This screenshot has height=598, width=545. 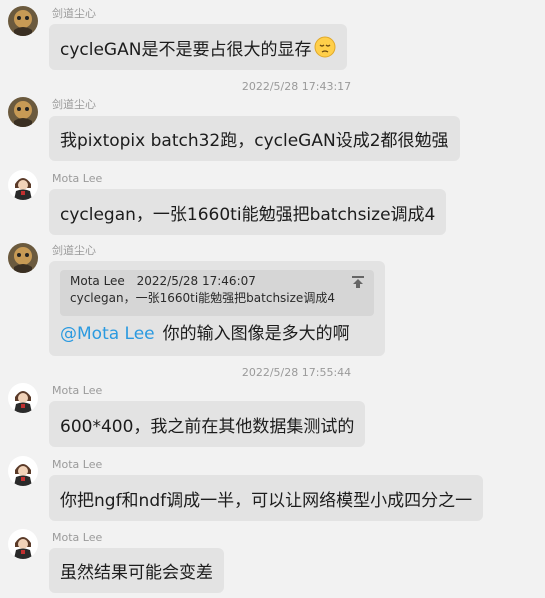 What do you see at coordinates (186, 49) in the screenshot?
I see `message-text: cycleGAN是不是要占很大的显存` at bounding box center [186, 49].